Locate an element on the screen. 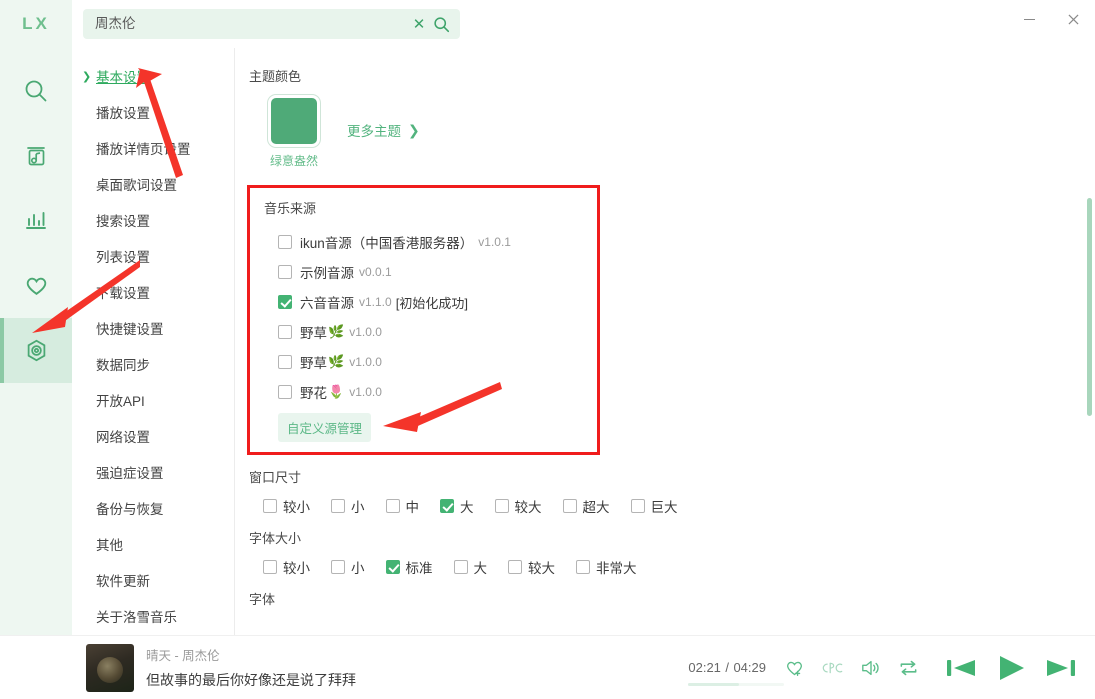  content-scrollbar is located at coordinates (1089, 341).